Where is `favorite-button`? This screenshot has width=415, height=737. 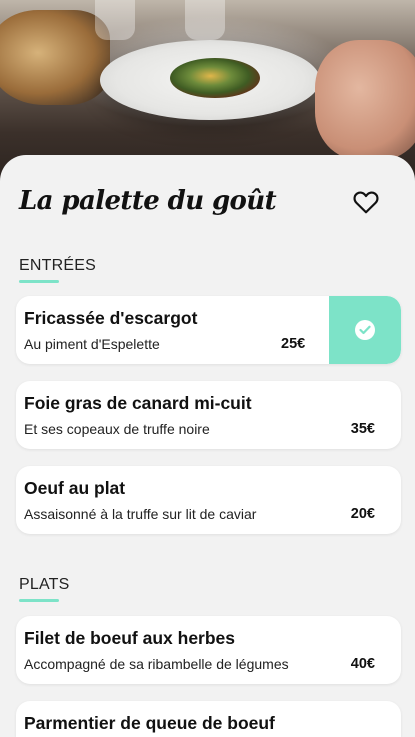
favorite-button is located at coordinates (366, 204).